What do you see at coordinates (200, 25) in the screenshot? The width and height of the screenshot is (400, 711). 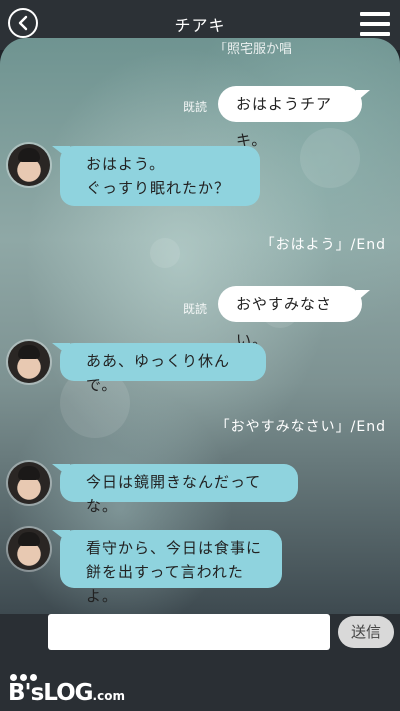 I see `chat-title: チアキ` at bounding box center [200, 25].